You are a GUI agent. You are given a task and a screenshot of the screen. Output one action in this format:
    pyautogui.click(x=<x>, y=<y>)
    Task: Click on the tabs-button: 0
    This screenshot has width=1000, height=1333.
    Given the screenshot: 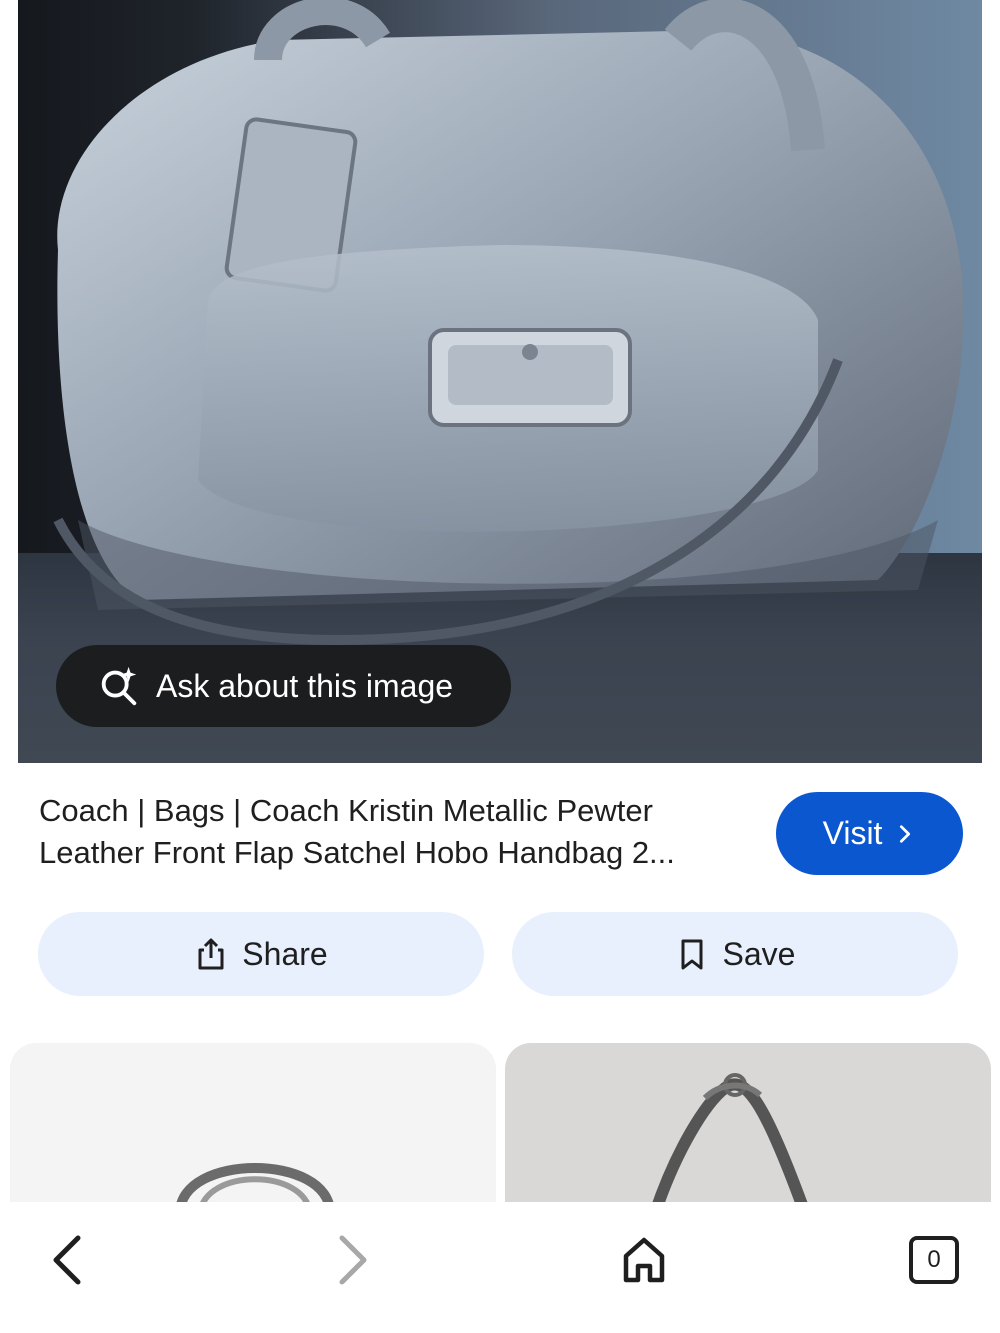 What is the action you would take?
    pyautogui.click(x=934, y=1260)
    